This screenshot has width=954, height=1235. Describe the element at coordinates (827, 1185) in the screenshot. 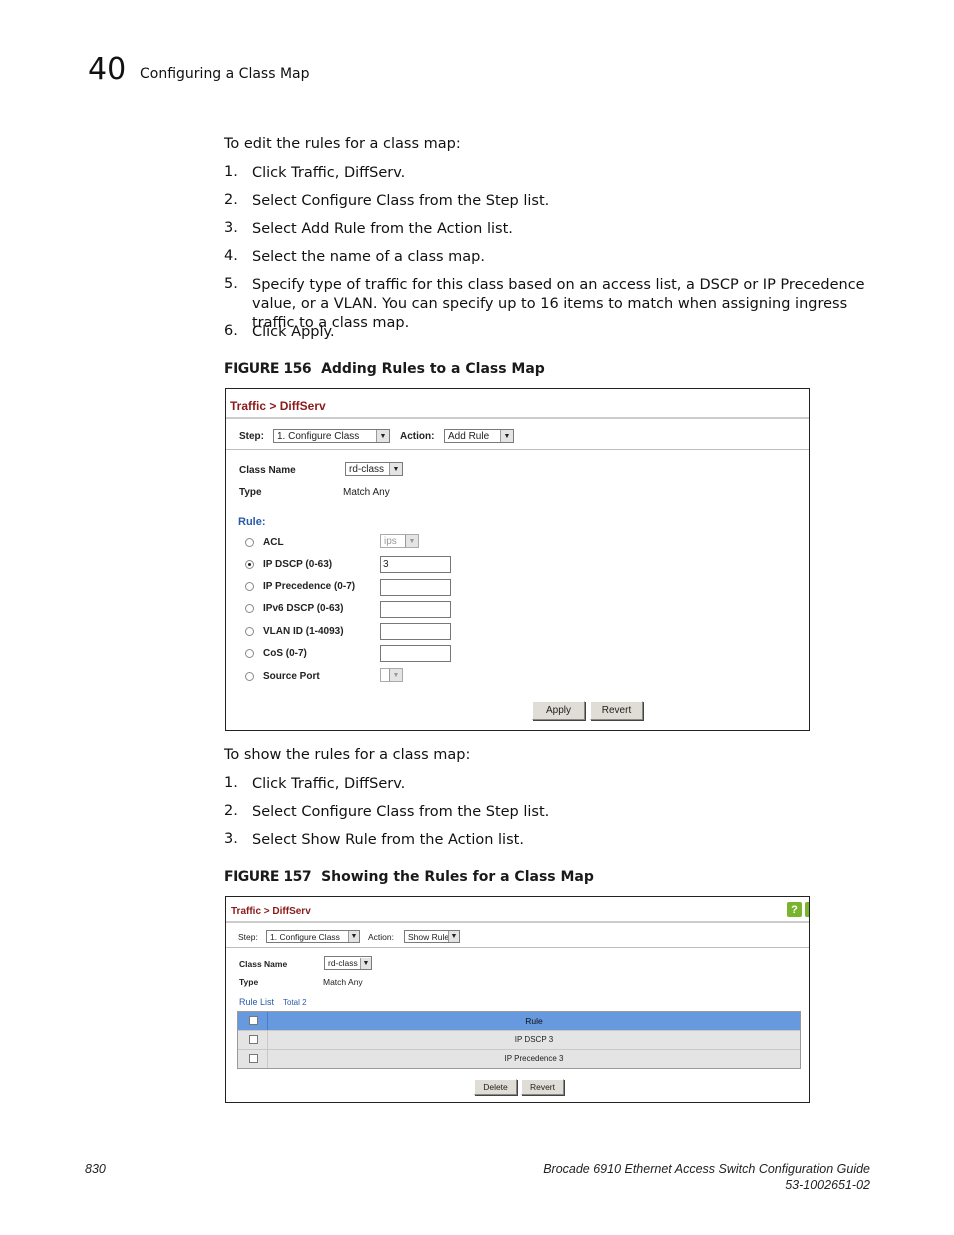

I see `document-number: 53-1002651-02` at that location.